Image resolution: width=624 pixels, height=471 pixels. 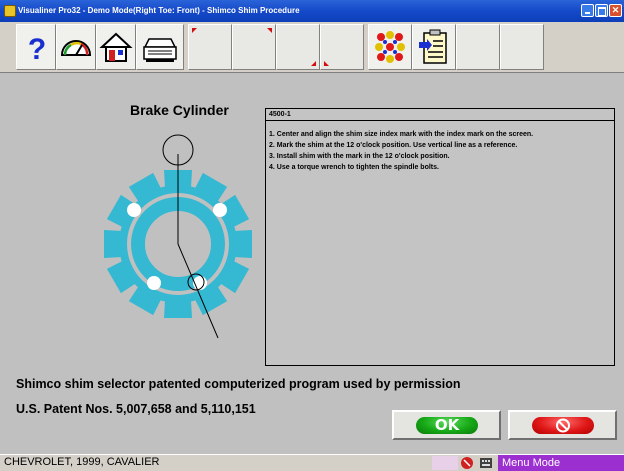 I want to click on mode-indicator: Menu Mode, so click(x=561, y=463).